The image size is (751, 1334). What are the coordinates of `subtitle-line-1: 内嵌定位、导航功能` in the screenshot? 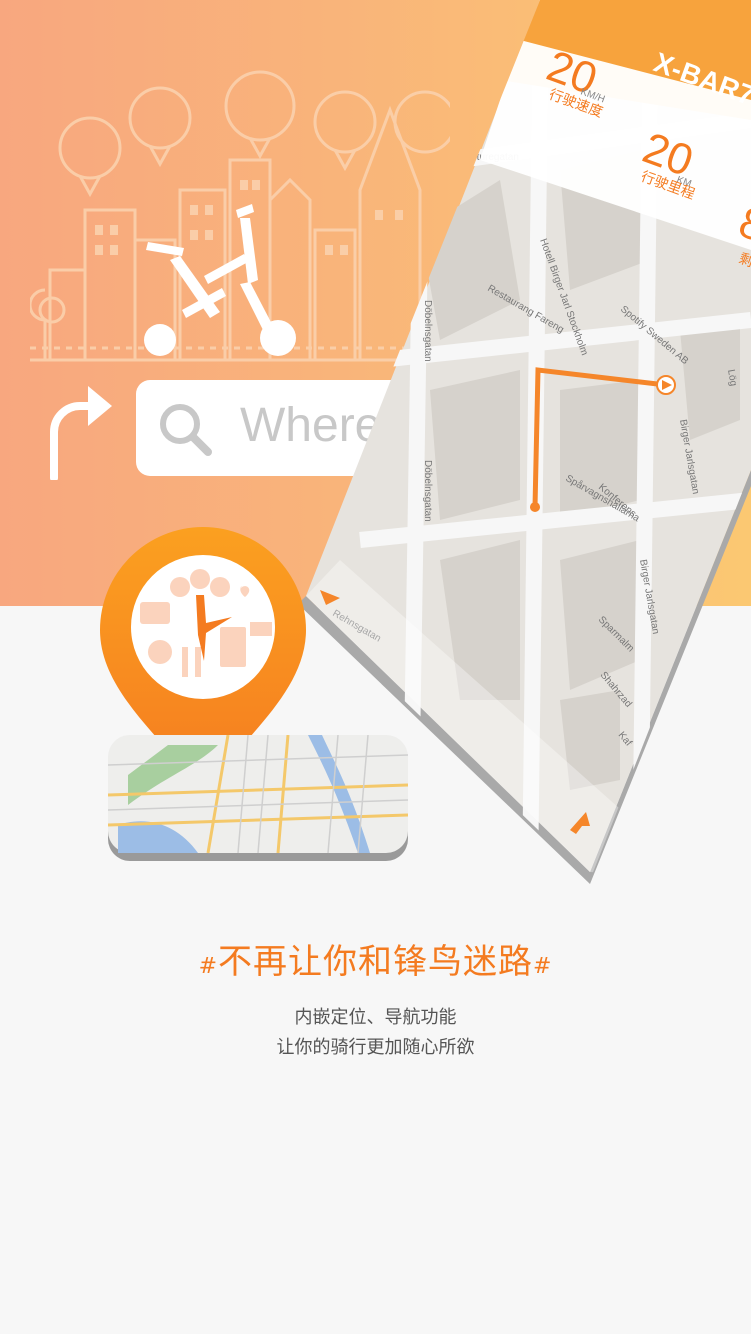 It's located at (375, 1017).